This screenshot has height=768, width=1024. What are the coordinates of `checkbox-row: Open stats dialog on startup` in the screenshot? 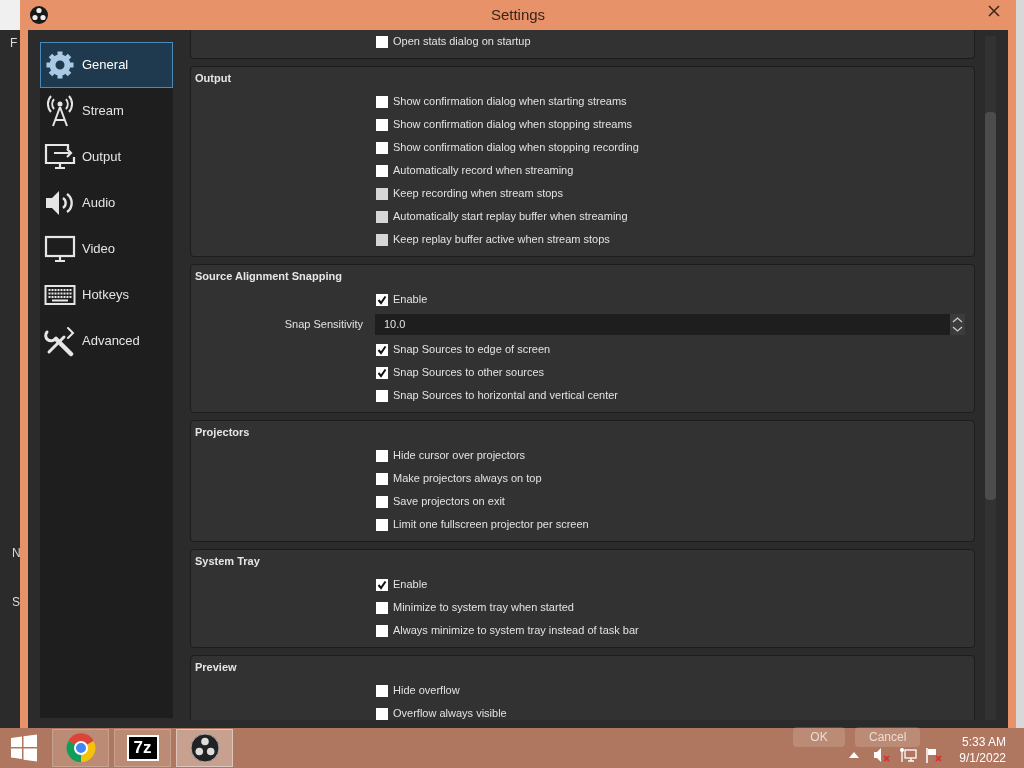 It's located at (582, 41).